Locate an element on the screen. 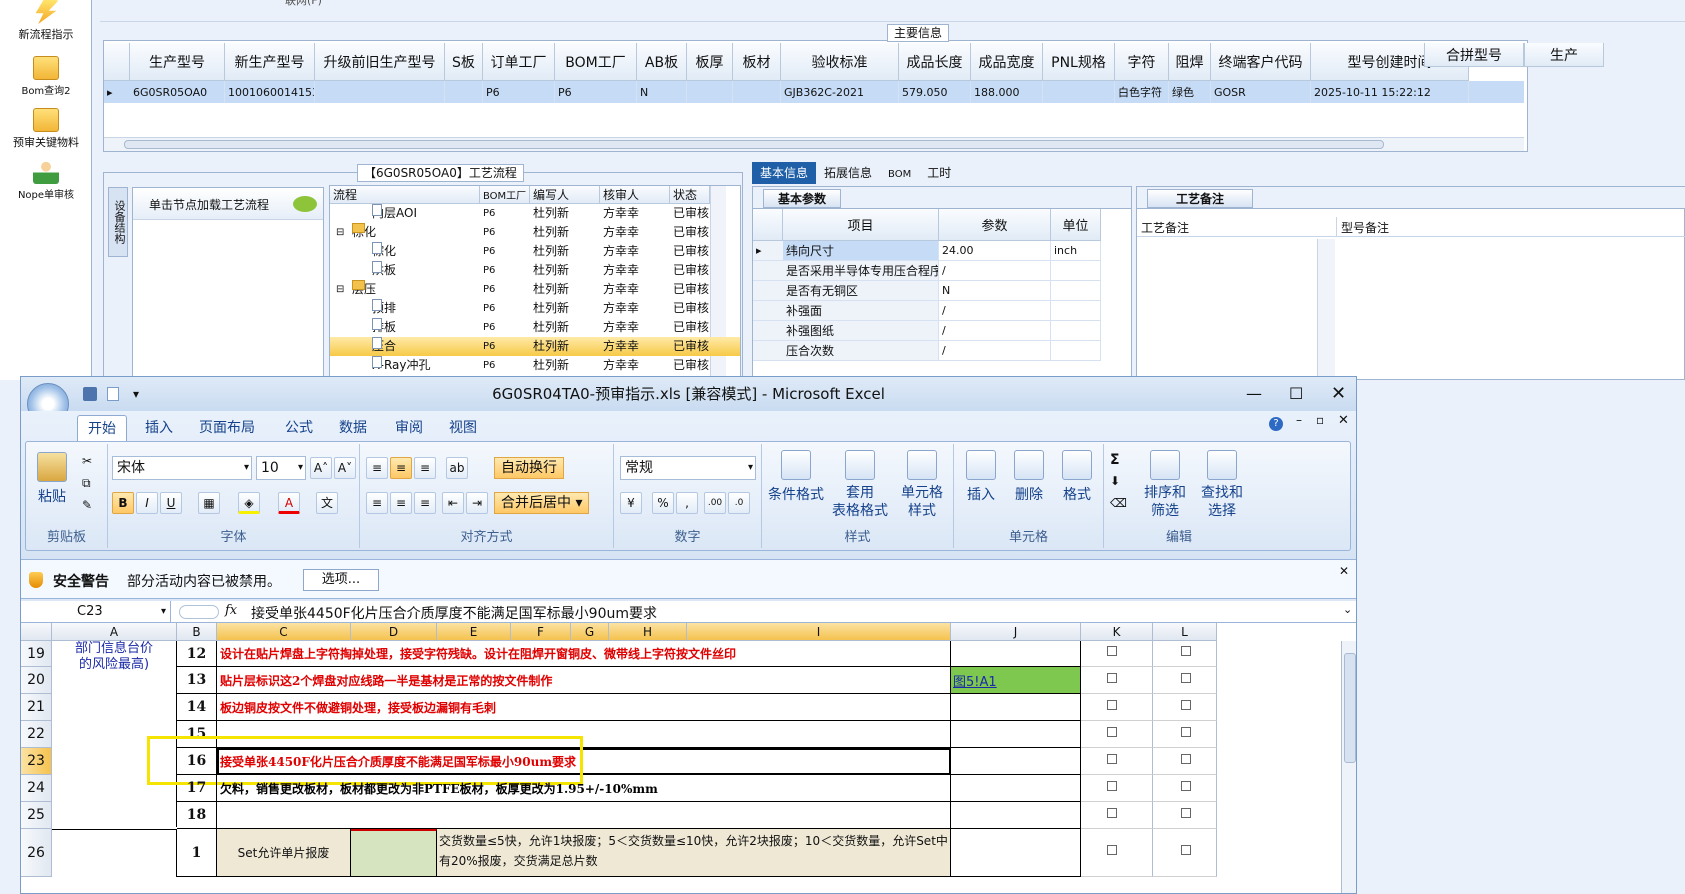 The width and height of the screenshot is (1685, 894). ribbon-tab: 开始 is located at coordinates (102, 428).